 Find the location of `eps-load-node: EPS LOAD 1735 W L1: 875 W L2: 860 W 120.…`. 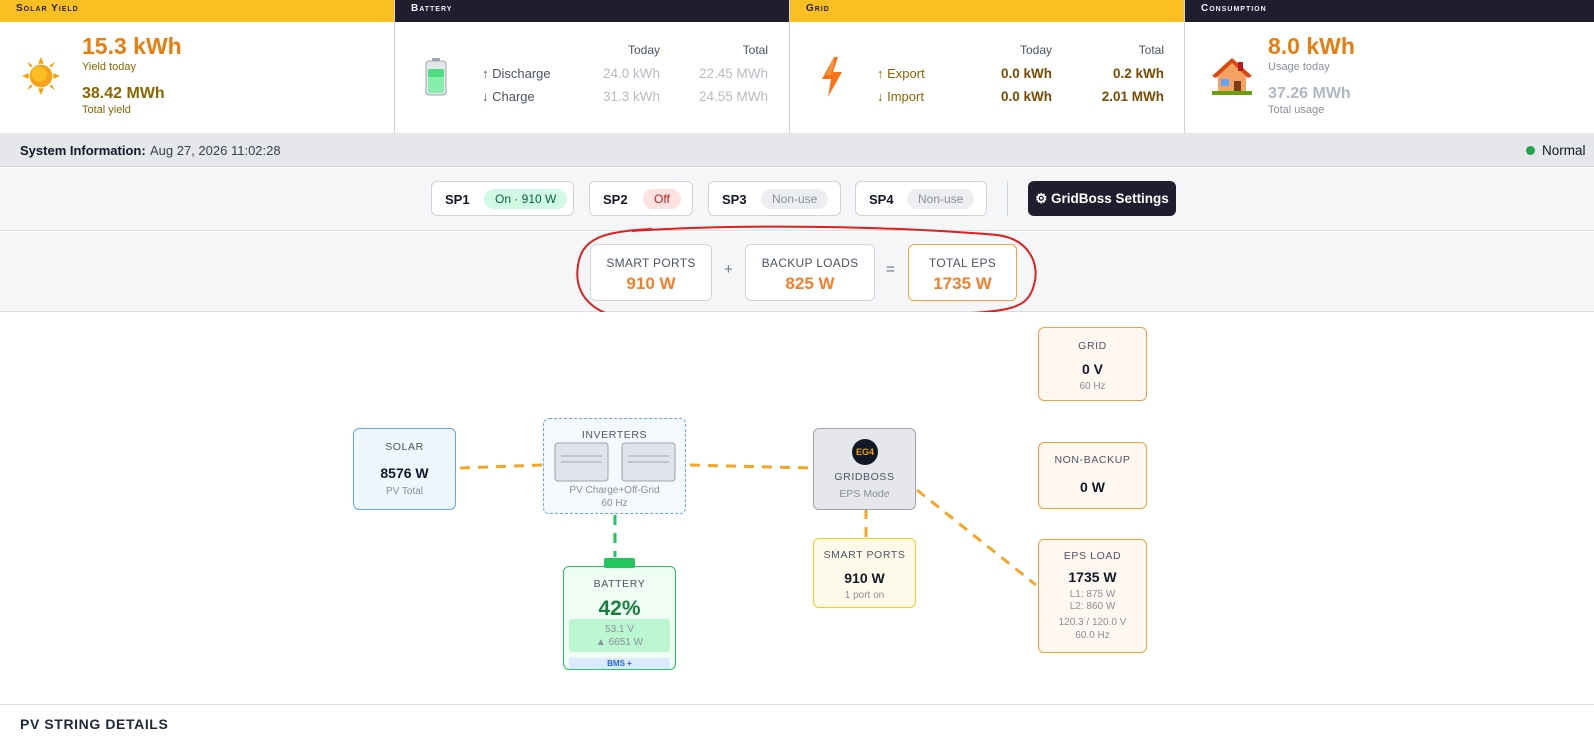

eps-load-node: EPS LOAD 1735 W L1: 875 W L2: 860 W 120.… is located at coordinates (1092, 596).